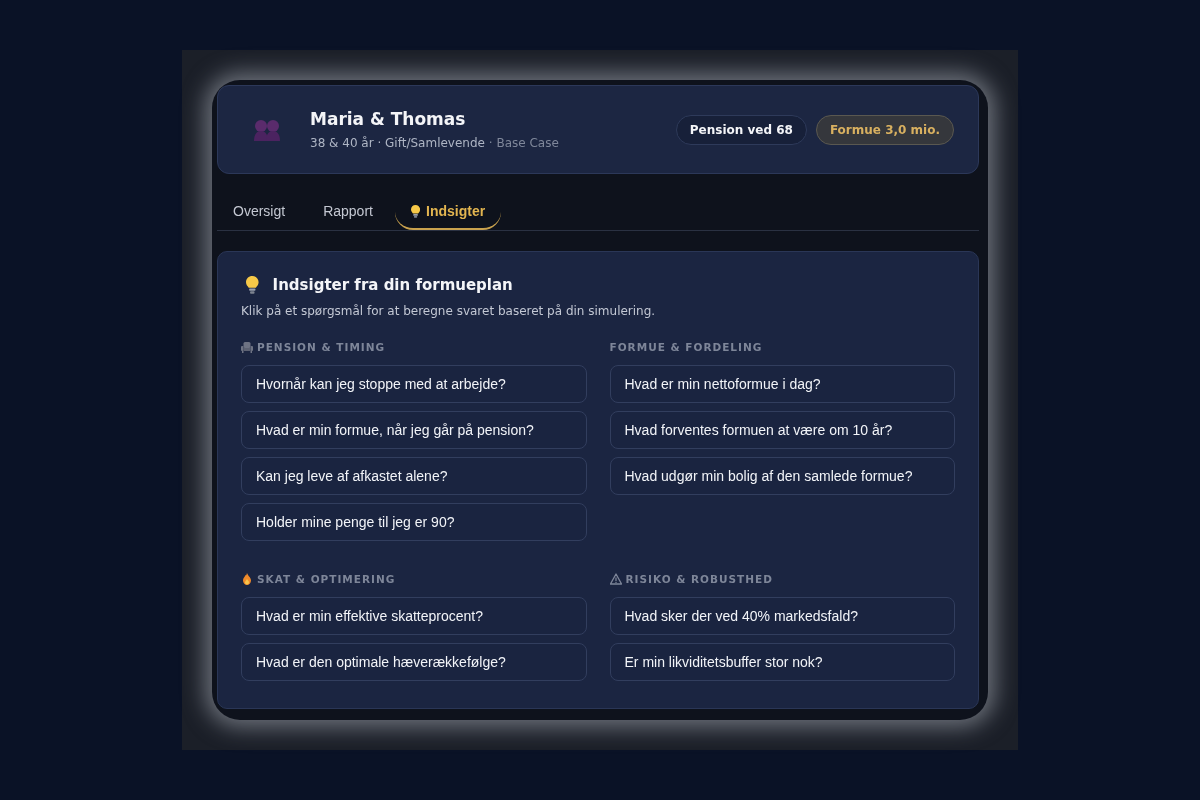  Describe the element at coordinates (782, 384) in the screenshot. I see `question-button: Hvad er min nettoformue i dag?` at that location.